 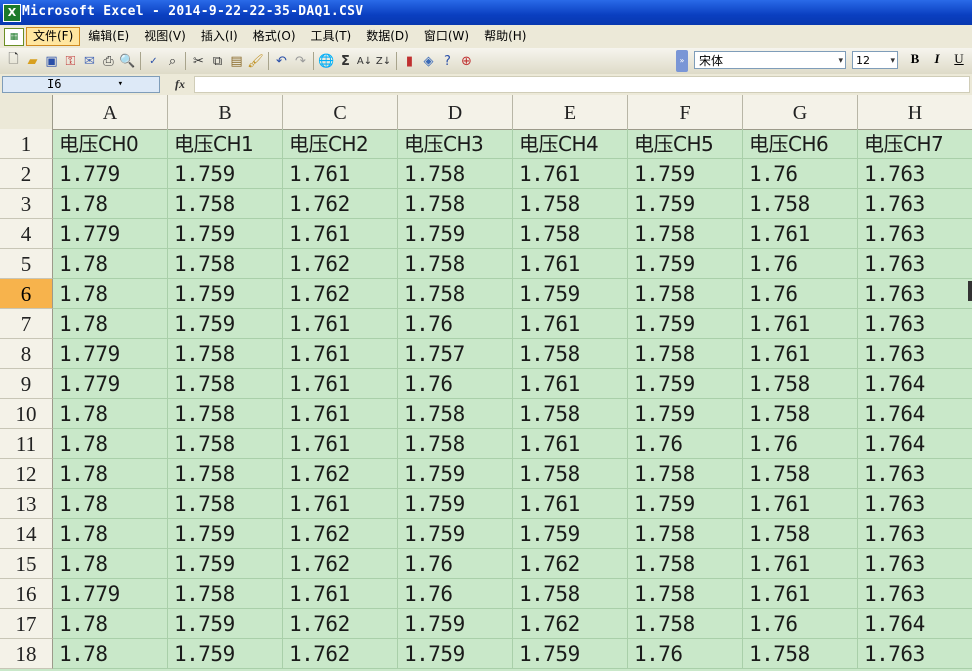 What do you see at coordinates (26, 144) in the screenshot?
I see `row-header: 1` at bounding box center [26, 144].